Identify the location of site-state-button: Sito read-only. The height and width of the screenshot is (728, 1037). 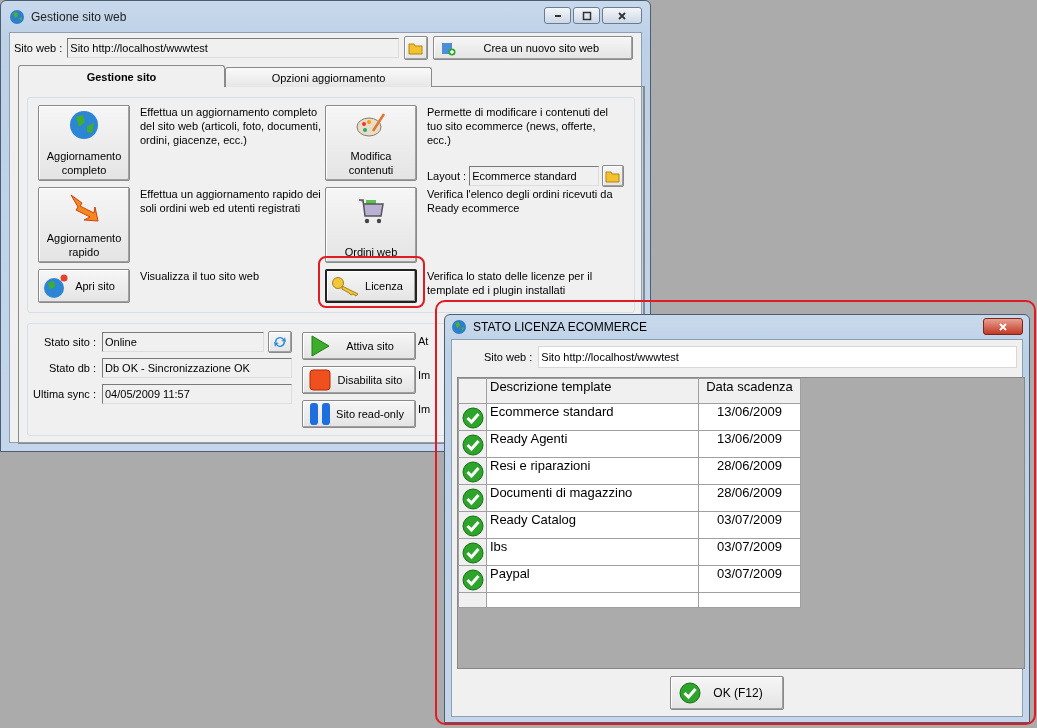
(359, 414).